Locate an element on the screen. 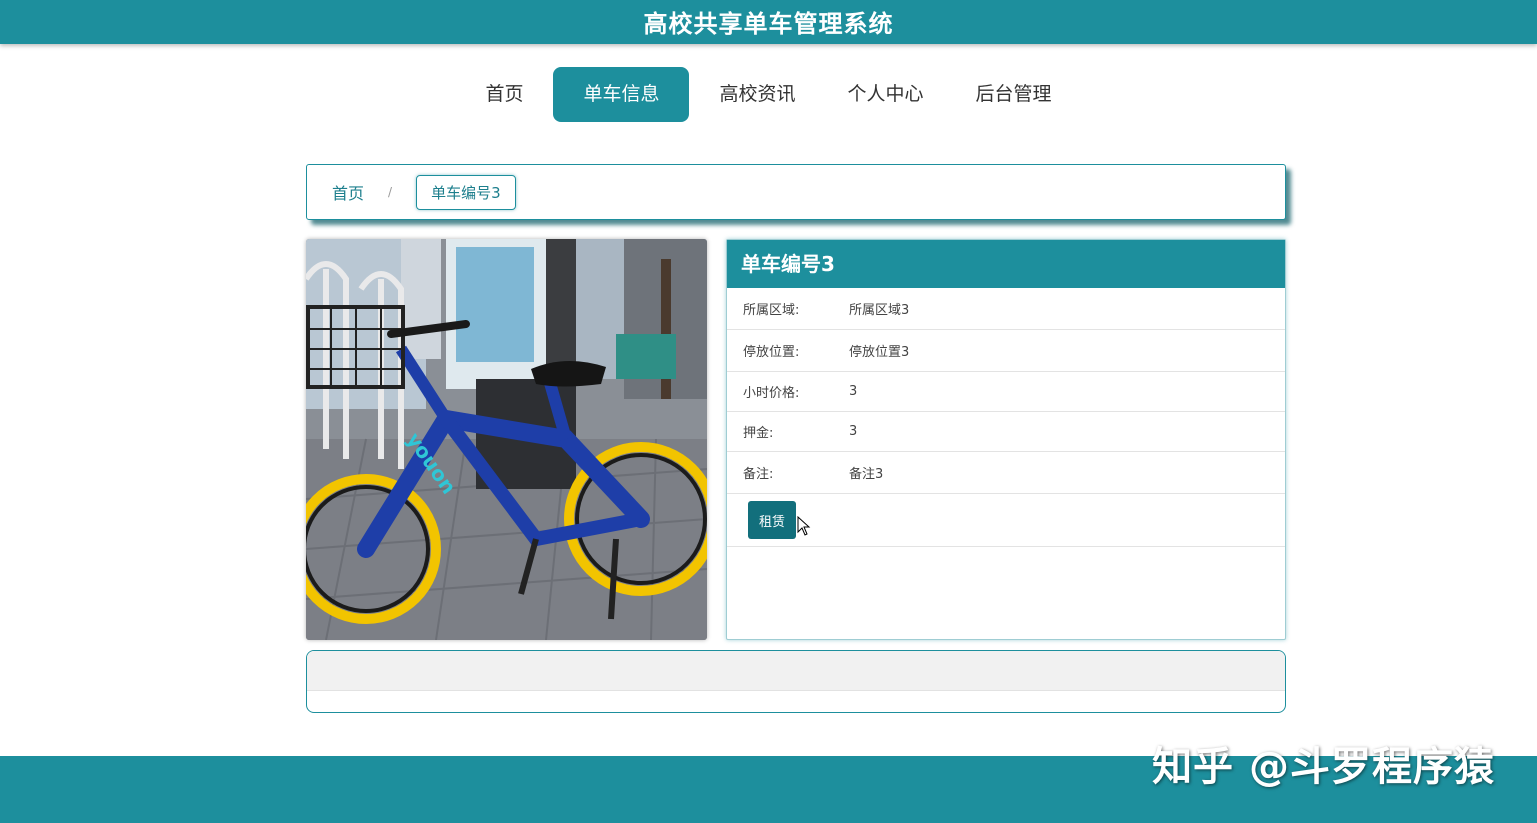 This screenshot has width=1537, height=823. nav-item-home: 首页 is located at coordinates (504, 94).